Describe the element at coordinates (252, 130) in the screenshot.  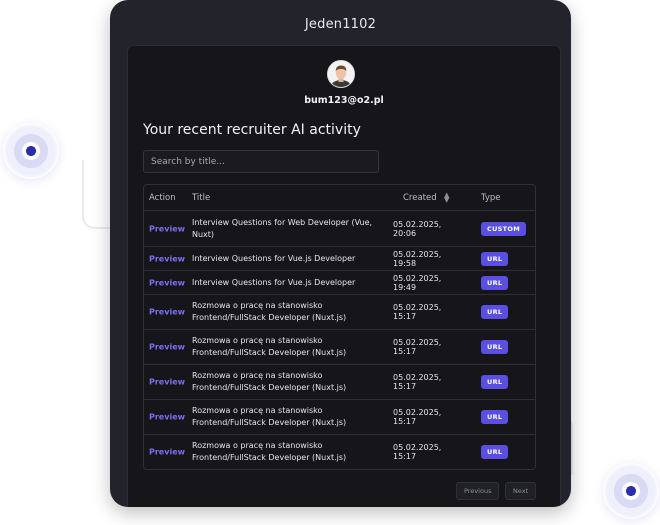
I see `page-title: Your recent recruiter AI activity` at that location.